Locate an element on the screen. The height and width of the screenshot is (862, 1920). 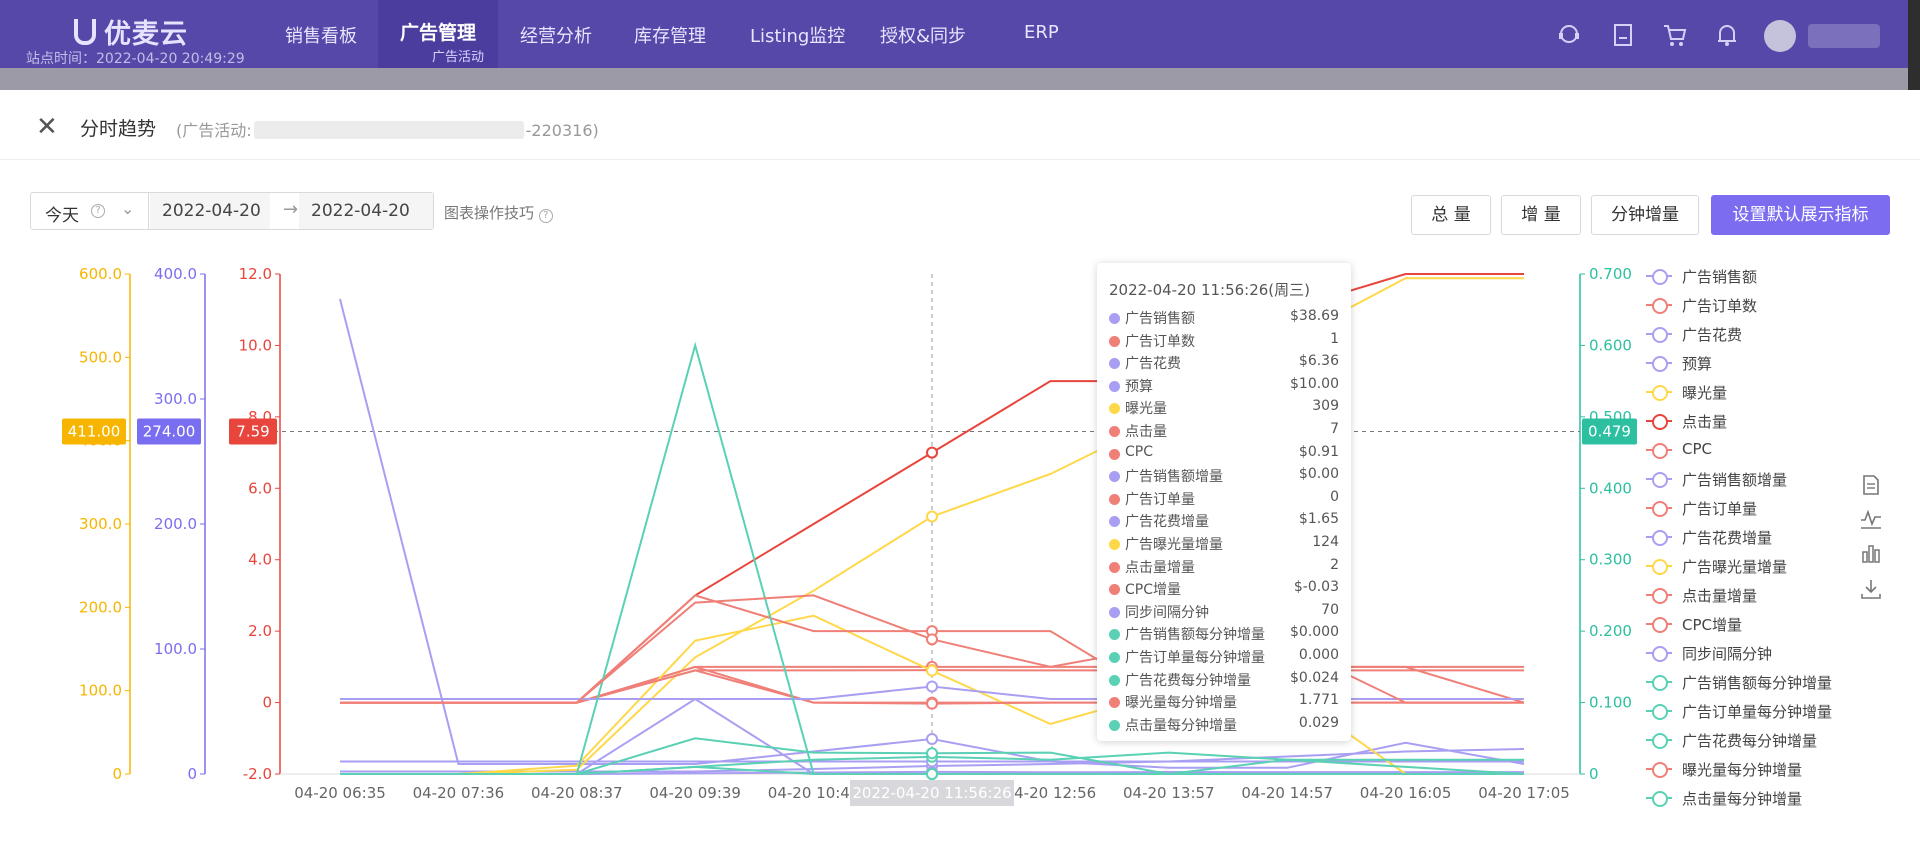
teal-axis-tick-label: 0.200 is located at coordinates (1610, 631).